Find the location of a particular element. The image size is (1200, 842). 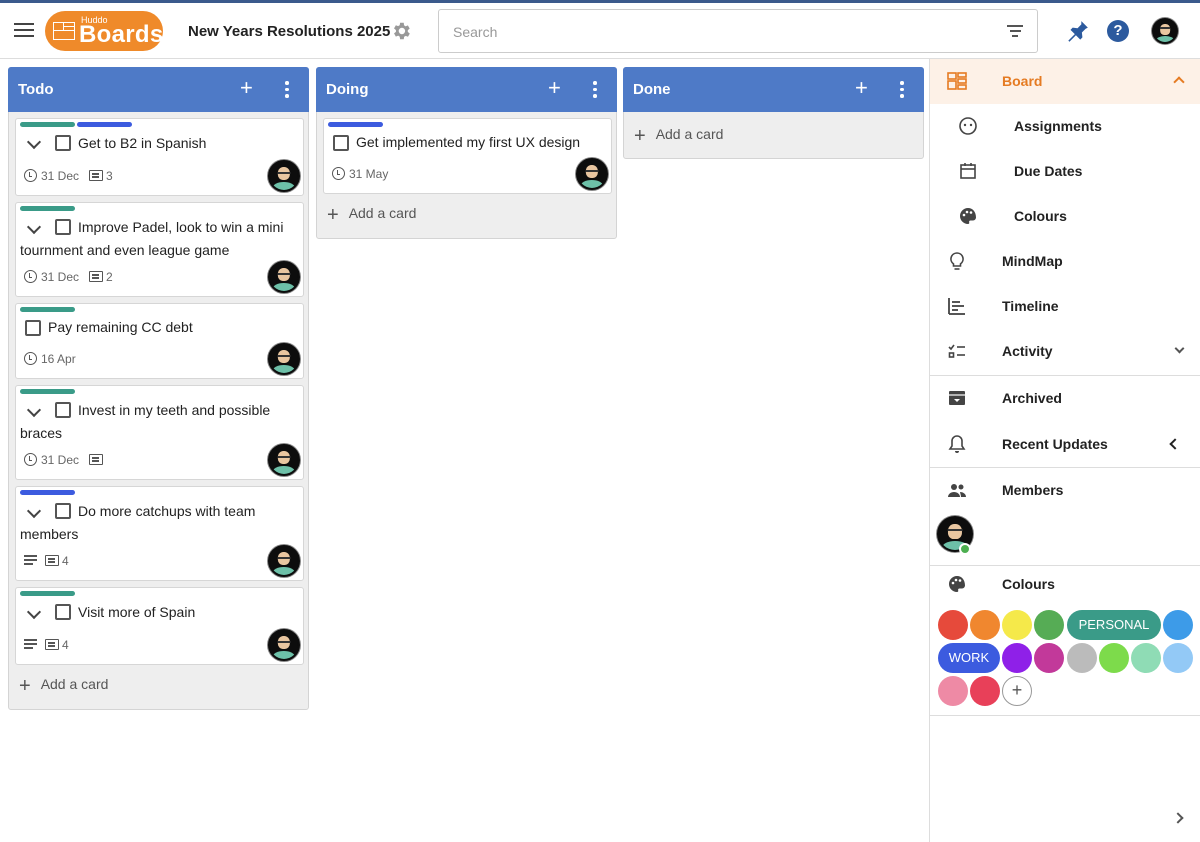

card: Pay remaining CC debt 16 Apr is located at coordinates (159, 341).